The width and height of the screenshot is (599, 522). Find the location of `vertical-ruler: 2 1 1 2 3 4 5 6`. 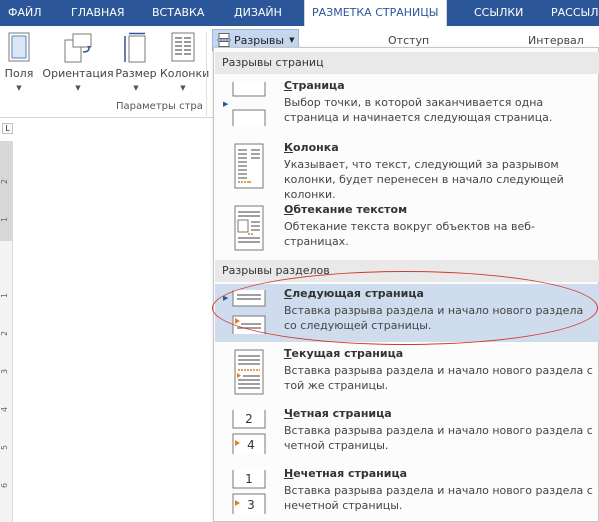

vertical-ruler: 2 1 1 2 3 4 5 6 is located at coordinates (6, 331).